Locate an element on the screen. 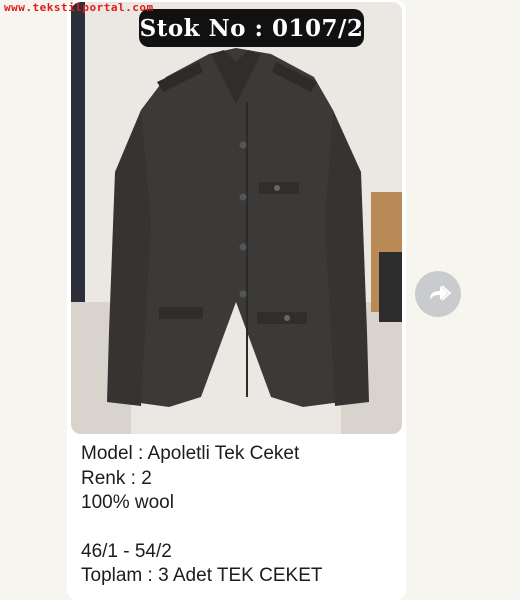 The image size is (520, 600). forward-button is located at coordinates (438, 294).